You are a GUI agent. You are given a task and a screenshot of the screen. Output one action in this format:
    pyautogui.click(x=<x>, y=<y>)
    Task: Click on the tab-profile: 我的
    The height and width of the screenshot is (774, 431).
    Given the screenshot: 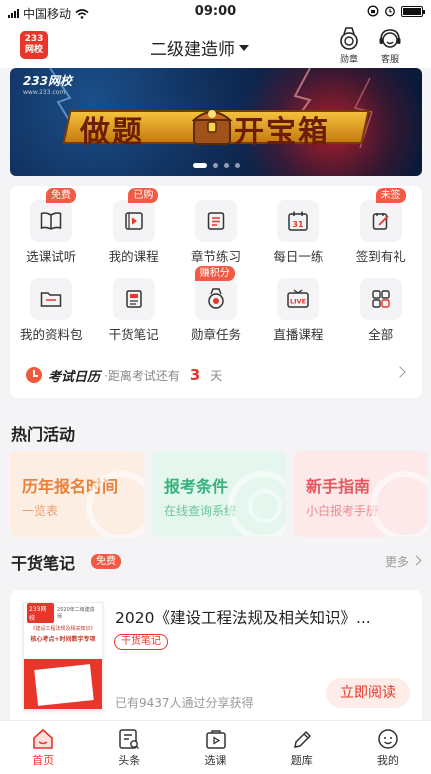 What is the action you would take?
    pyautogui.click(x=388, y=747)
    